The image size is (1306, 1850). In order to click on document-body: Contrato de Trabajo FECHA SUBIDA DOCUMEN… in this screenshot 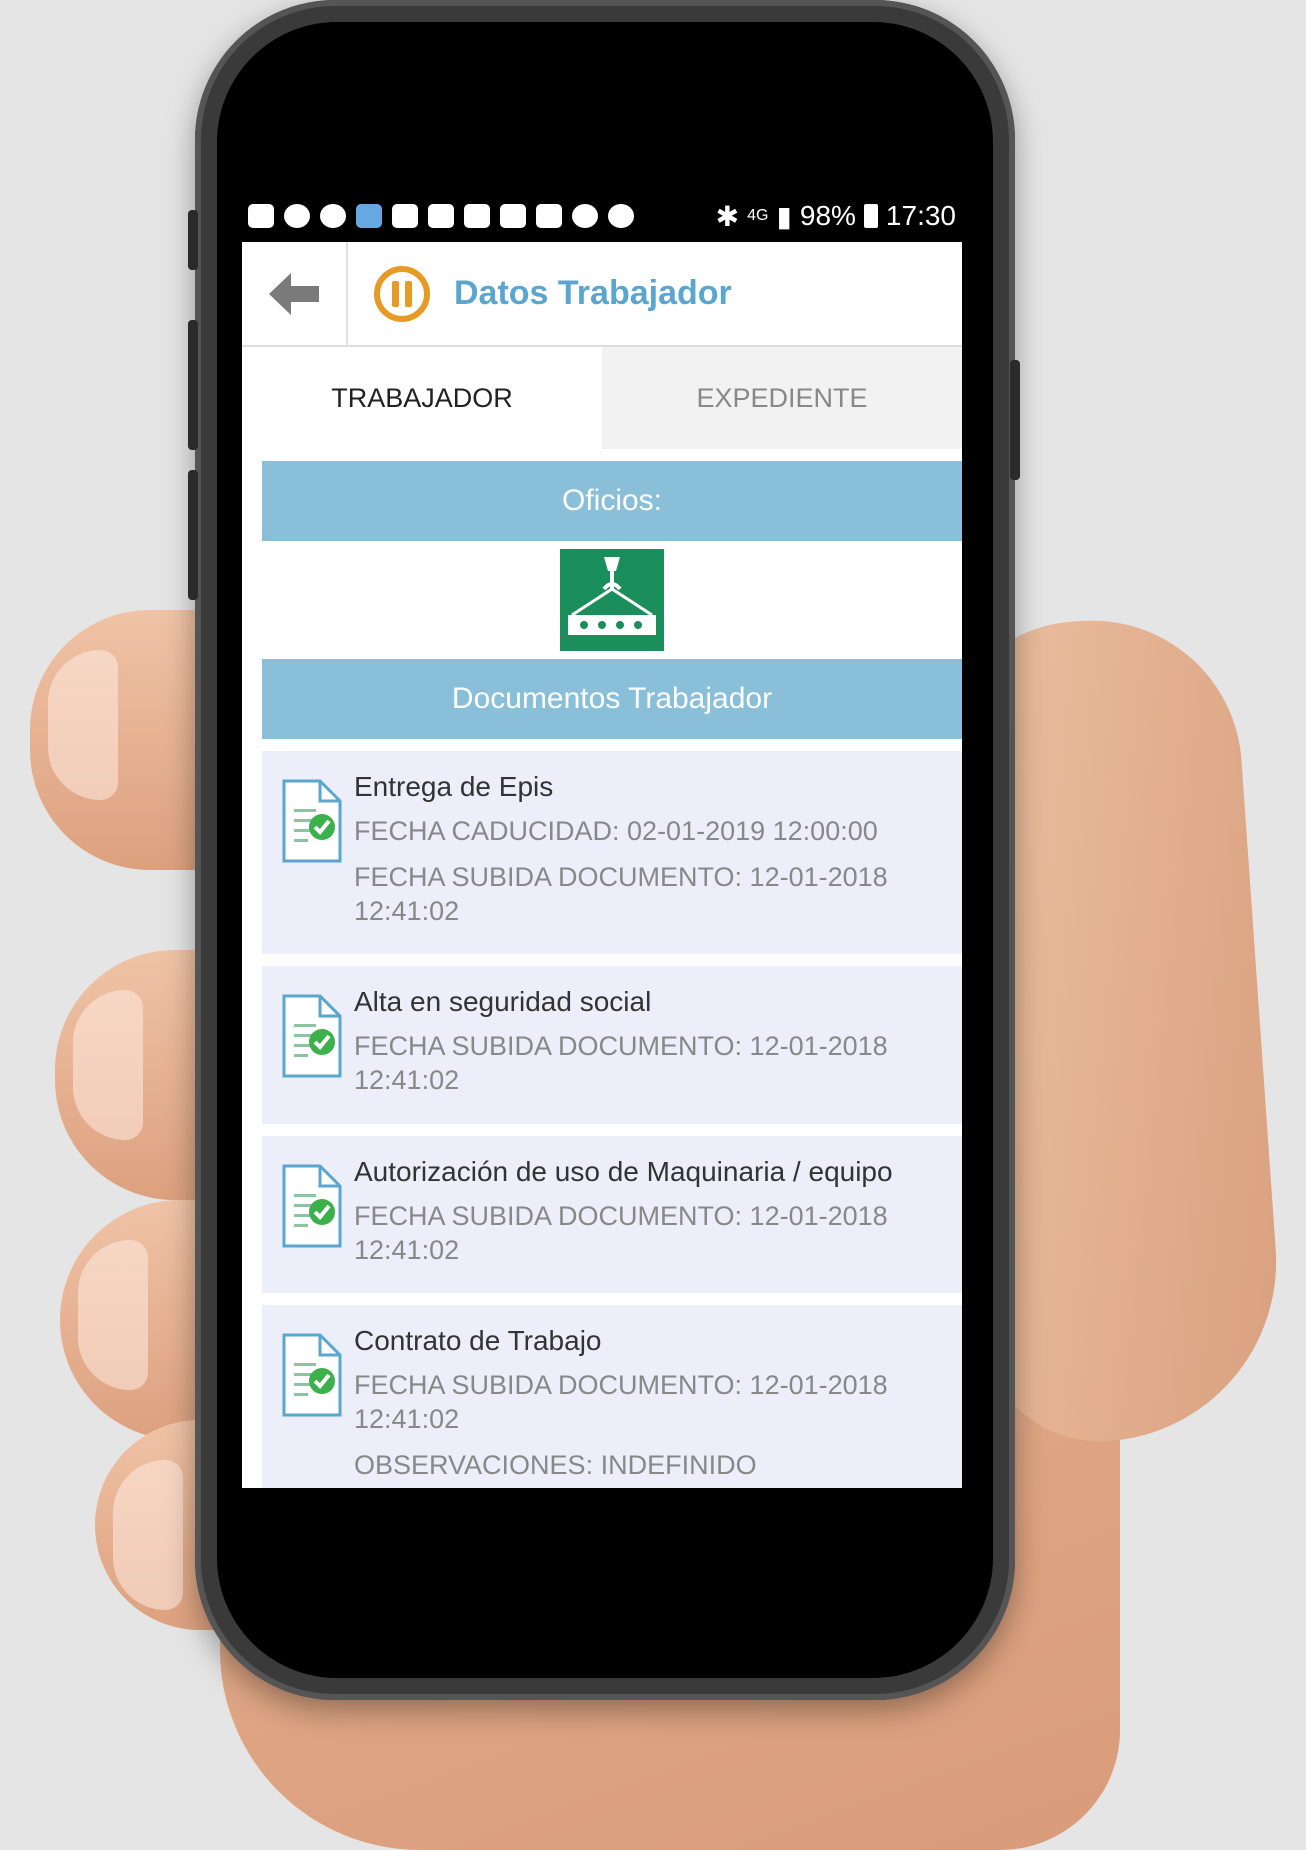, I will do `click(653, 1403)`.